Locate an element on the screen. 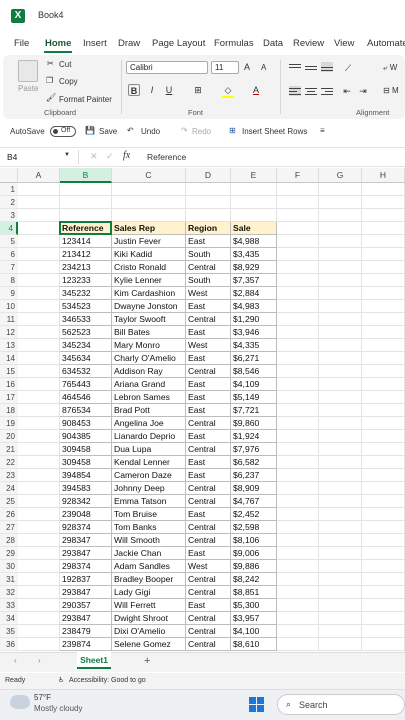 This screenshot has width=405, height=720. next-sheet-icon: › is located at coordinates (39, 660).